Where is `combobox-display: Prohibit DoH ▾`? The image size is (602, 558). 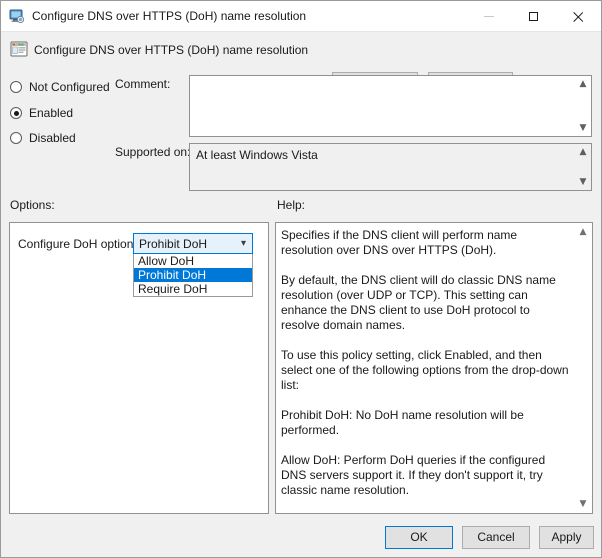 combobox-display: Prohibit DoH ▾ is located at coordinates (193, 243).